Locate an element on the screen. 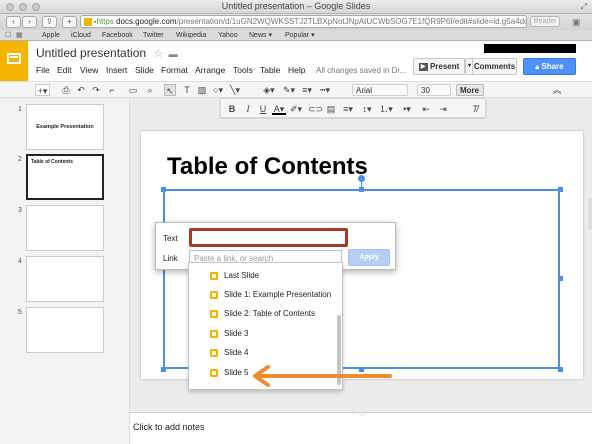 This screenshot has height=444, width=592. undo-icon: ↶ is located at coordinates (81, 90).